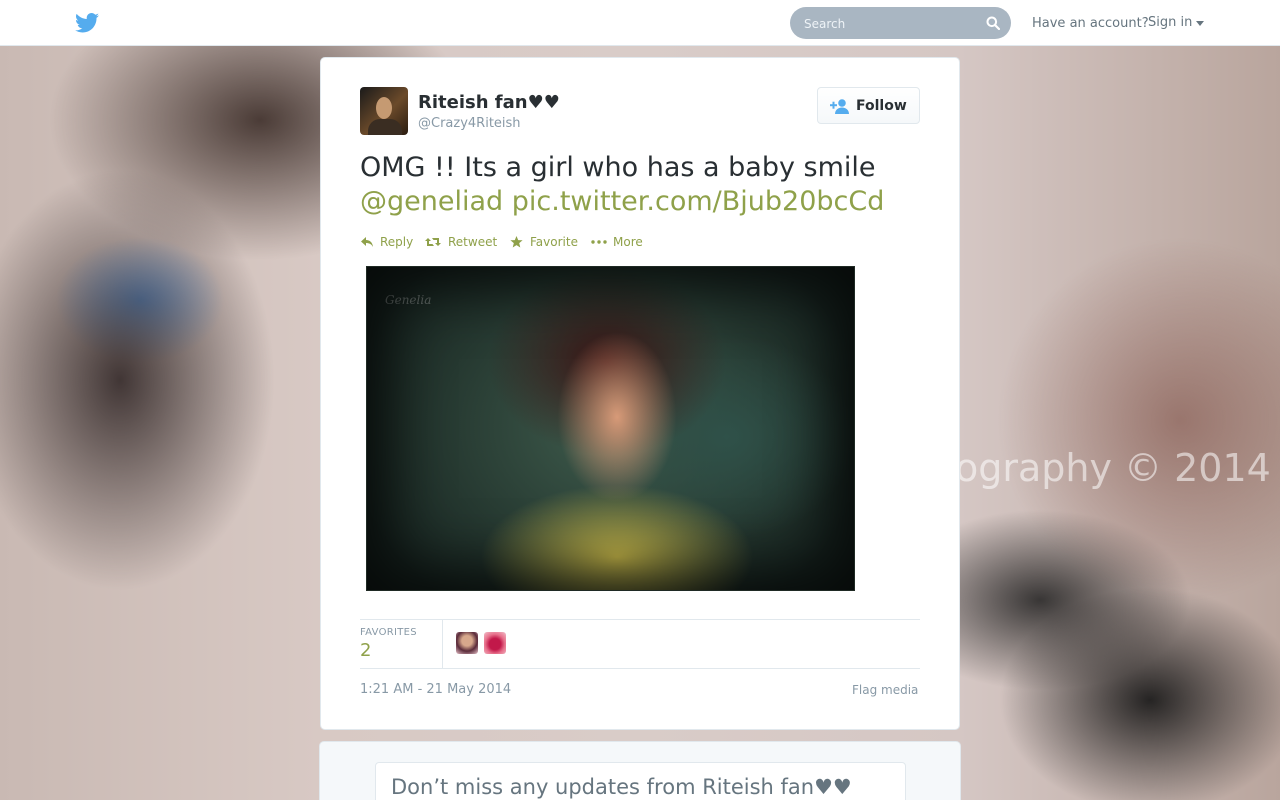 This screenshot has height=800, width=1280. I want to click on more-label: More, so click(628, 242).